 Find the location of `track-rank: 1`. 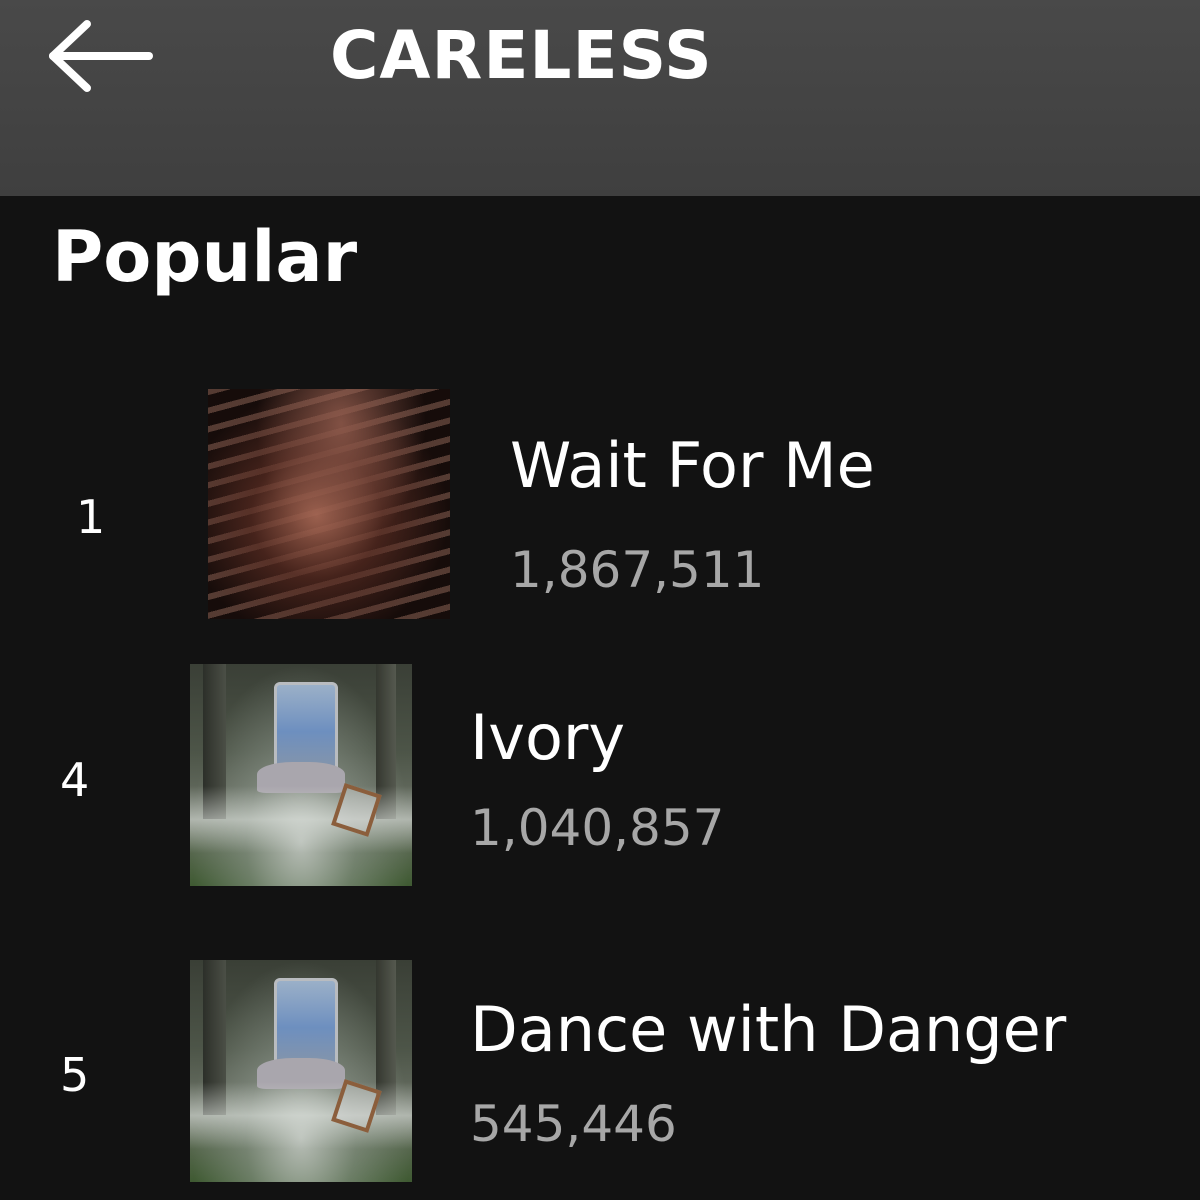

track-rank: 1 is located at coordinates (91, 517).